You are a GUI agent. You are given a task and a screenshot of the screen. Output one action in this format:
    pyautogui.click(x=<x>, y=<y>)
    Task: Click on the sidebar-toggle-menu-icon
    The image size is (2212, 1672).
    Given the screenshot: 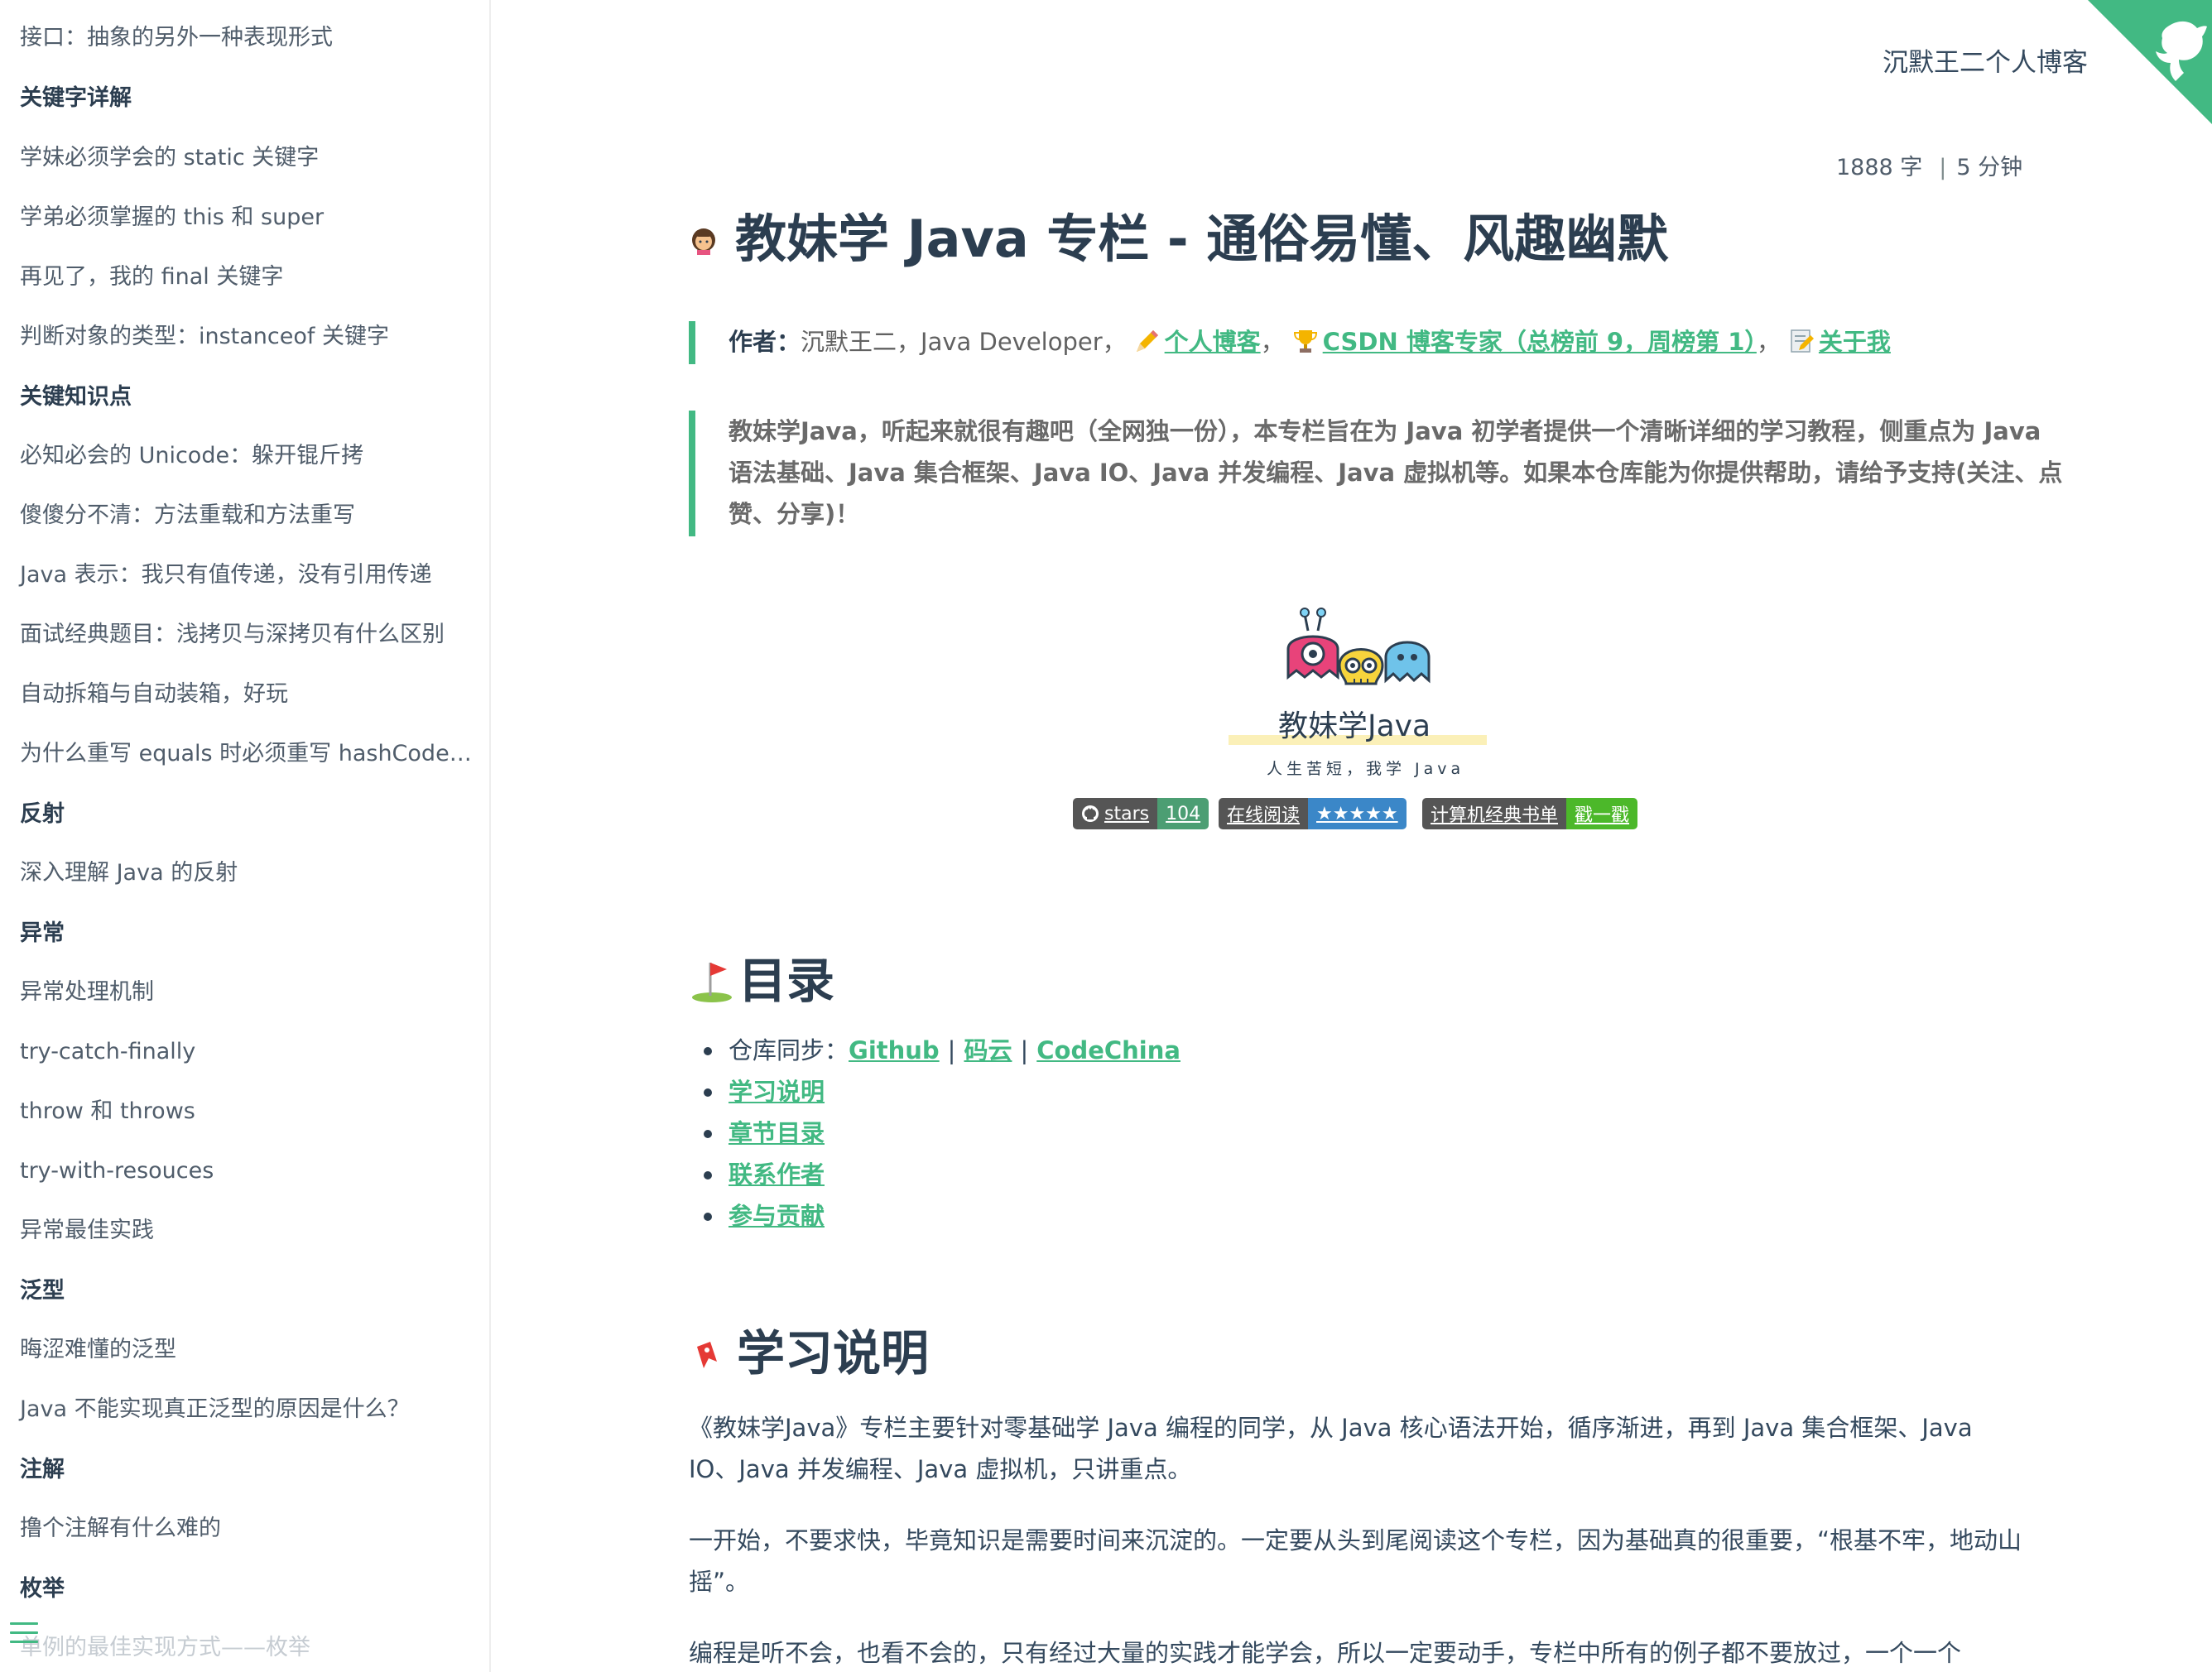 What is the action you would take?
    pyautogui.click(x=24, y=1634)
    